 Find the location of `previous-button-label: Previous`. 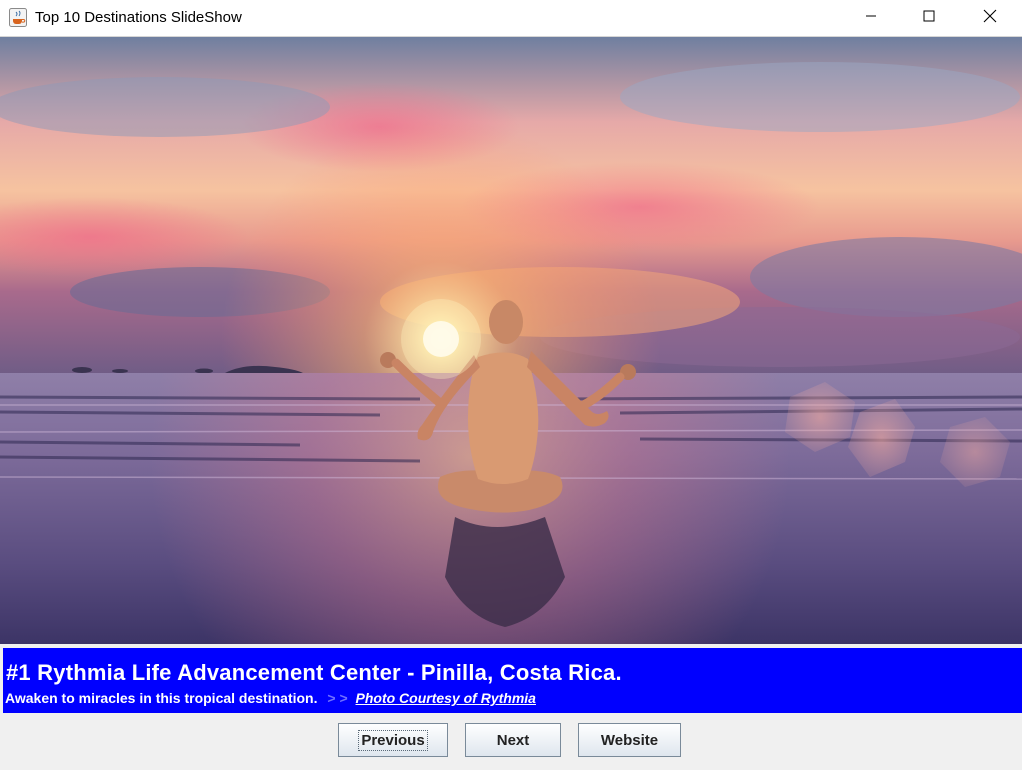

previous-button-label: Previous is located at coordinates (393, 740).